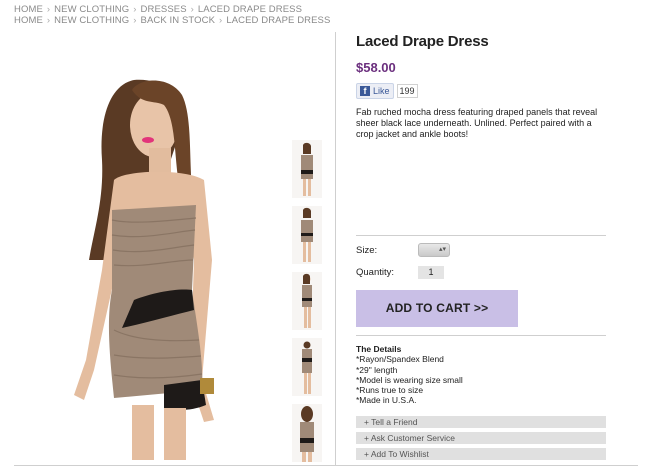  I want to click on ask-customer-service-link: + Ask Customer Service, so click(481, 438).